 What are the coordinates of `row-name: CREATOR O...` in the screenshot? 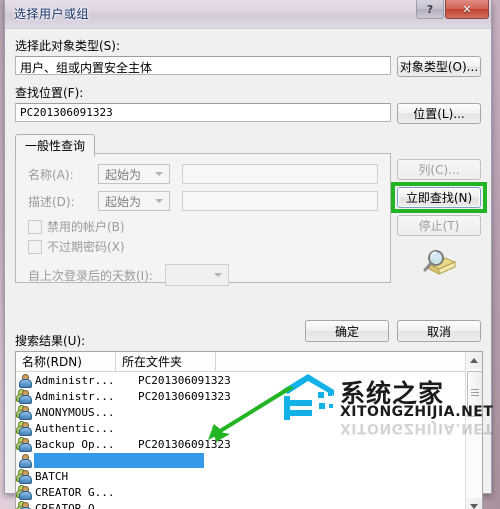 It's located at (75, 505).